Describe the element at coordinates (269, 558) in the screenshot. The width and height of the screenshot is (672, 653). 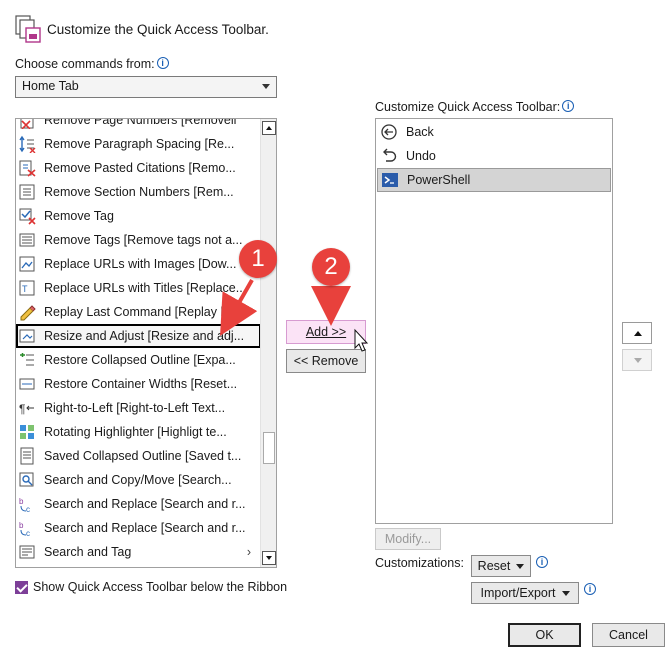
I see `scroll-down-button` at that location.